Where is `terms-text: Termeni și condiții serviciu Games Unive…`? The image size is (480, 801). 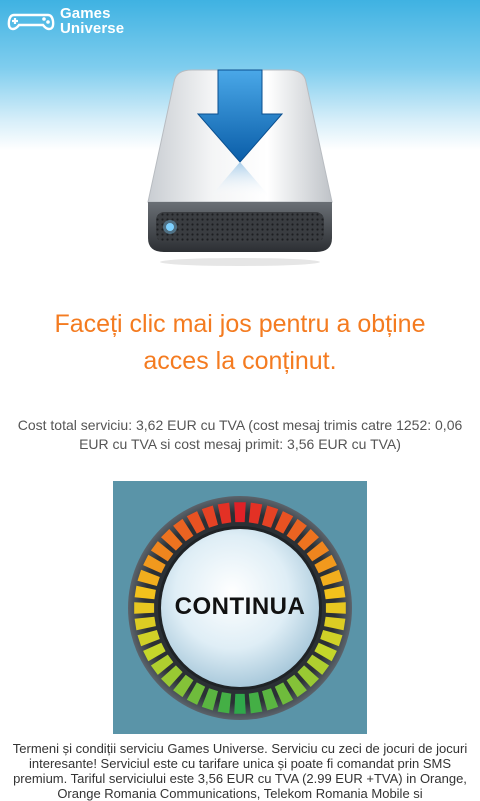
terms-text: Termeni și condiții serviciu Games Unive… is located at coordinates (240, 771).